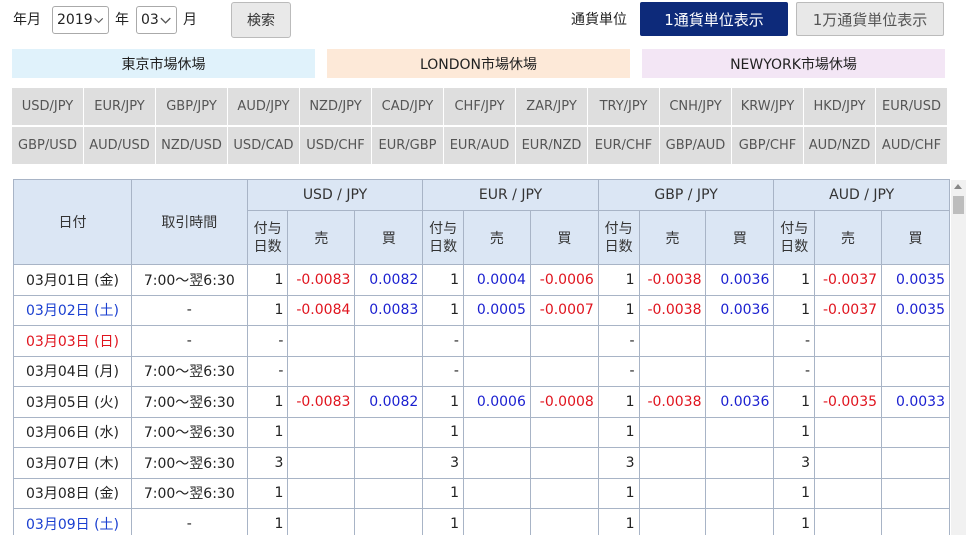 This screenshot has height=535, width=971. I want to click on pair-tab: KRW/JPY, so click(767, 106).